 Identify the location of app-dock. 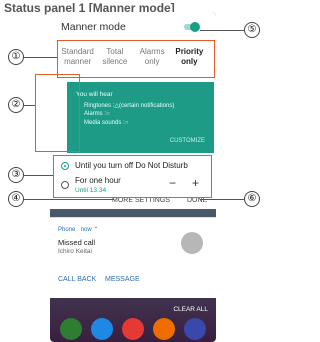
(133, 329).